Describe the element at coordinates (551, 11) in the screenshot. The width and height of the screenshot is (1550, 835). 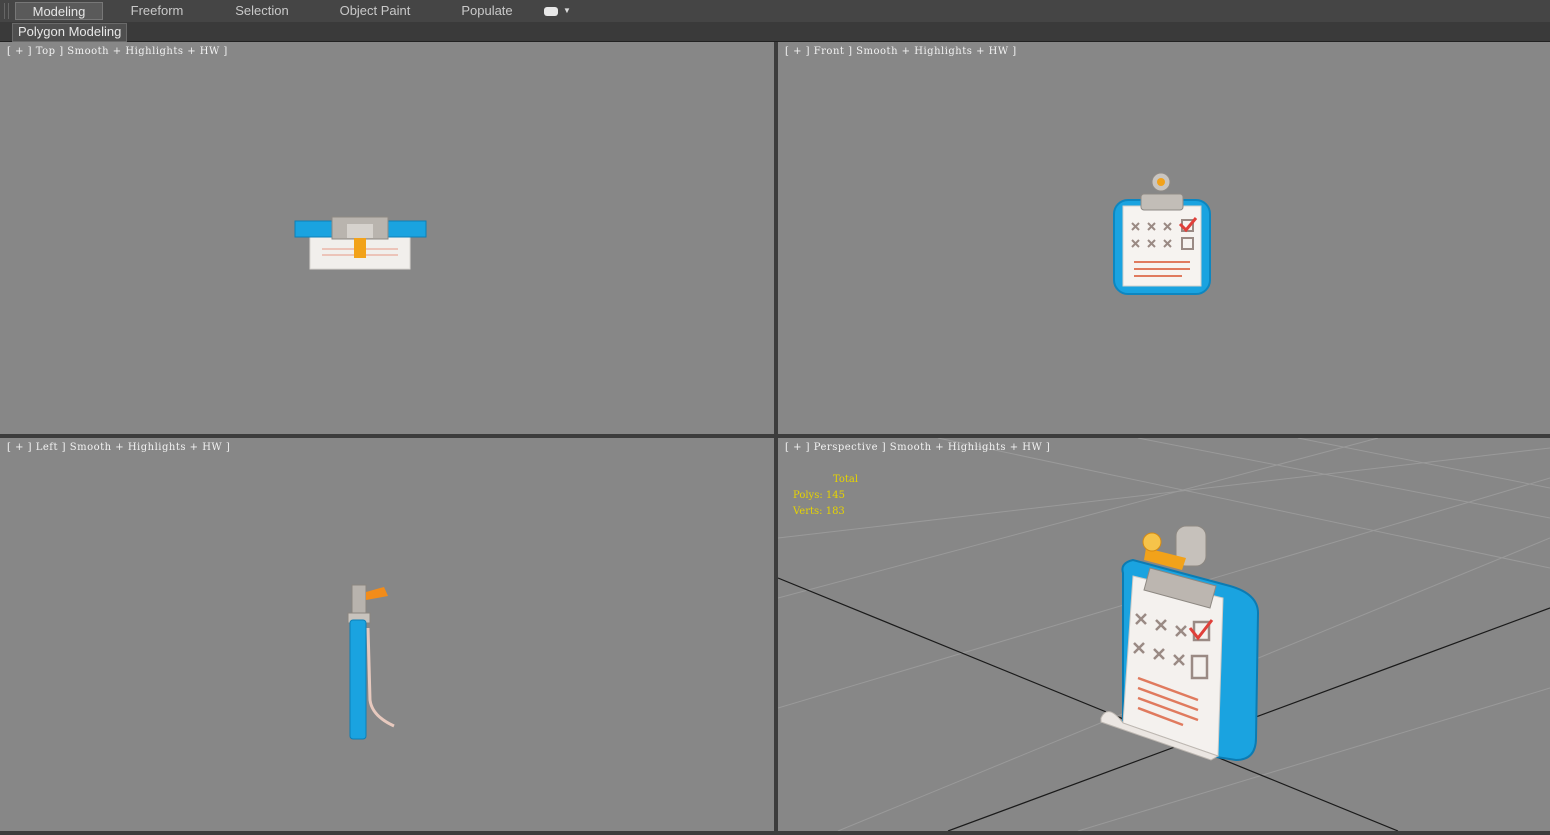
I see `ribbon-options-icon` at that location.